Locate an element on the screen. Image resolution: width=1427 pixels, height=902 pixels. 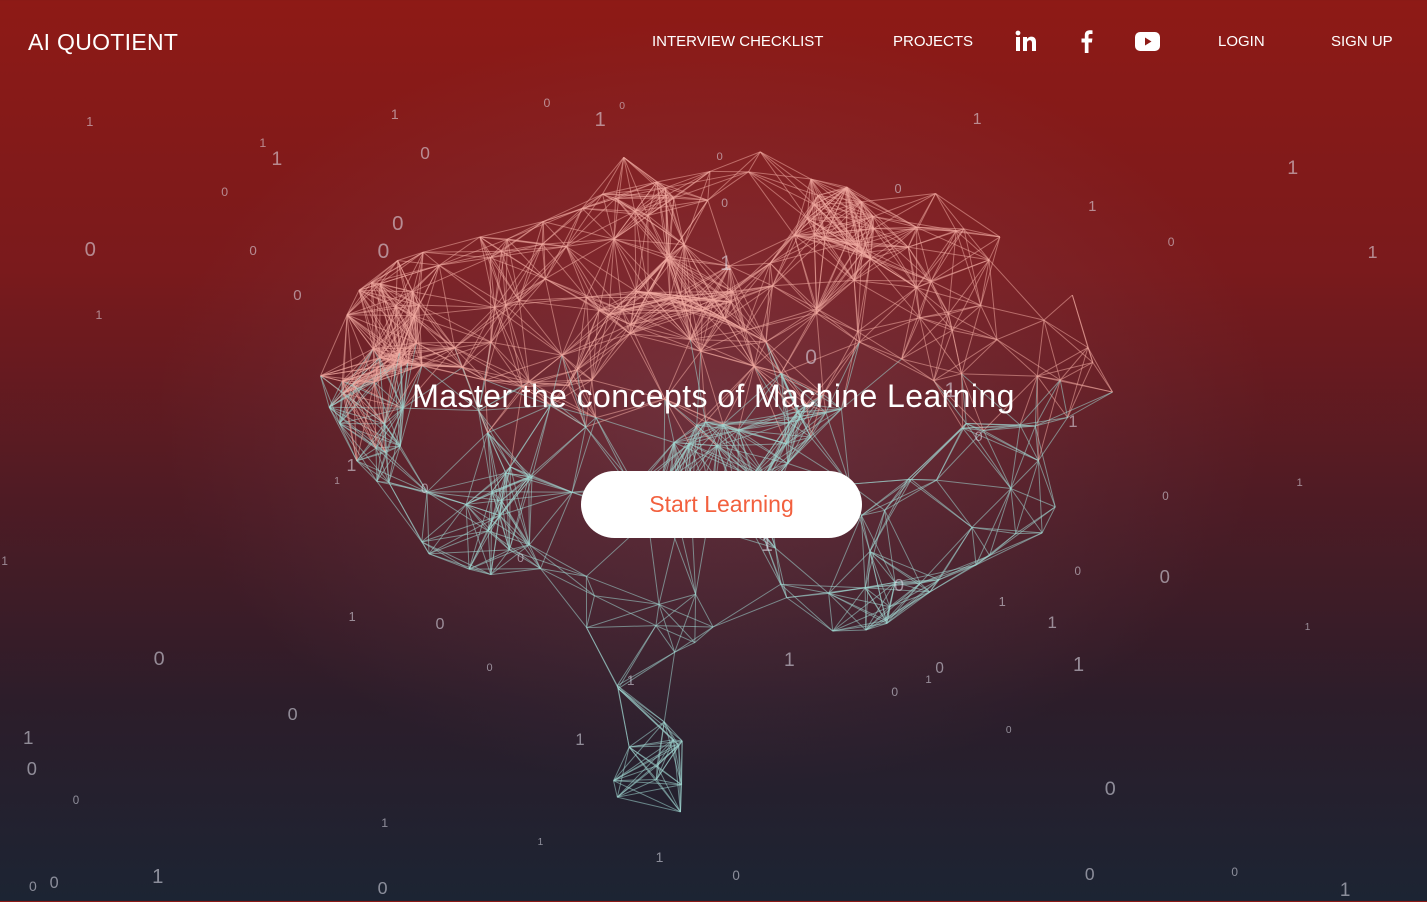
youtube-icon is located at coordinates (1147, 44).